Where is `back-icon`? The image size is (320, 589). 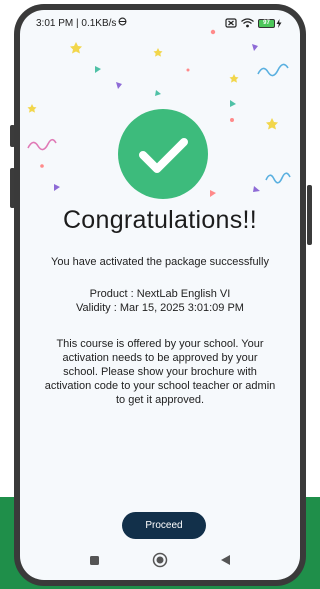
back-icon is located at coordinates (225, 562).